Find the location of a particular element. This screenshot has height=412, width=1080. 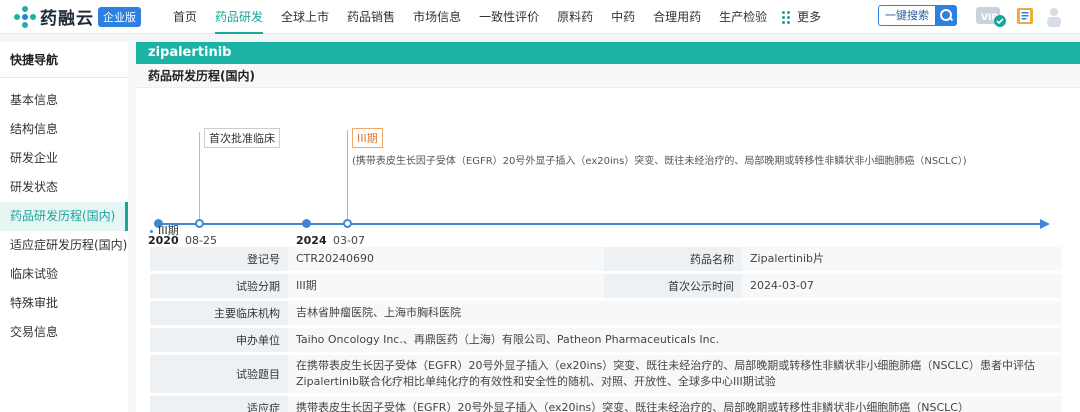

search-icon is located at coordinates (946, 15).